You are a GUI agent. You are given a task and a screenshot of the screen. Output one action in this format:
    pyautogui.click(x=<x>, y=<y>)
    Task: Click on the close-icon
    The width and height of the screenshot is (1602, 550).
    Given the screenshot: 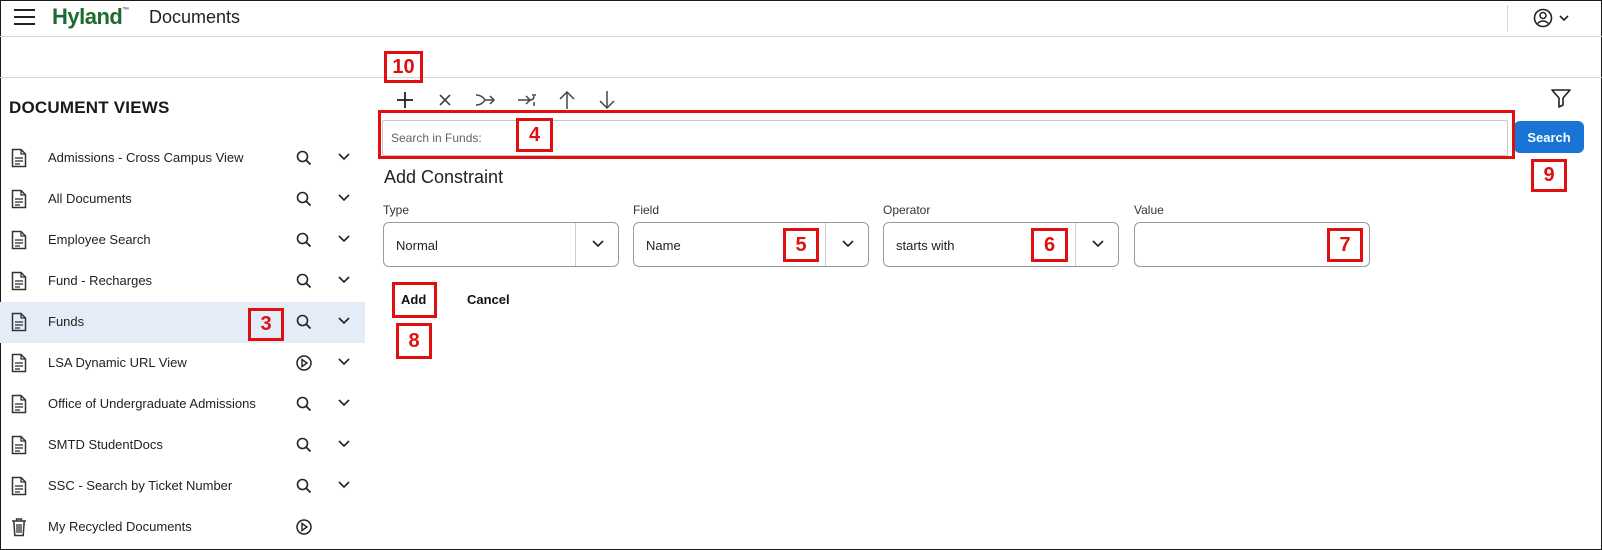 What is the action you would take?
    pyautogui.click(x=445, y=100)
    